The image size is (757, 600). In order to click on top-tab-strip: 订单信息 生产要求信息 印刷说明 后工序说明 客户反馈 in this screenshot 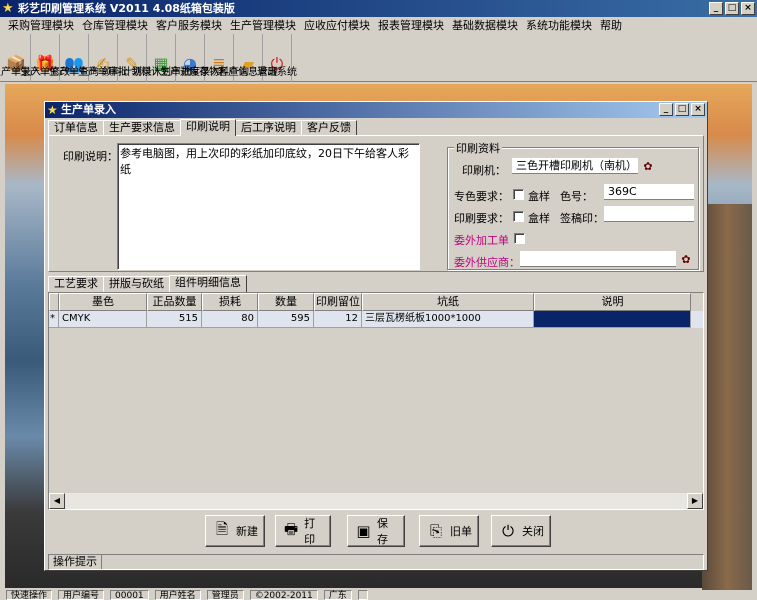, I will do `click(202, 127)`.